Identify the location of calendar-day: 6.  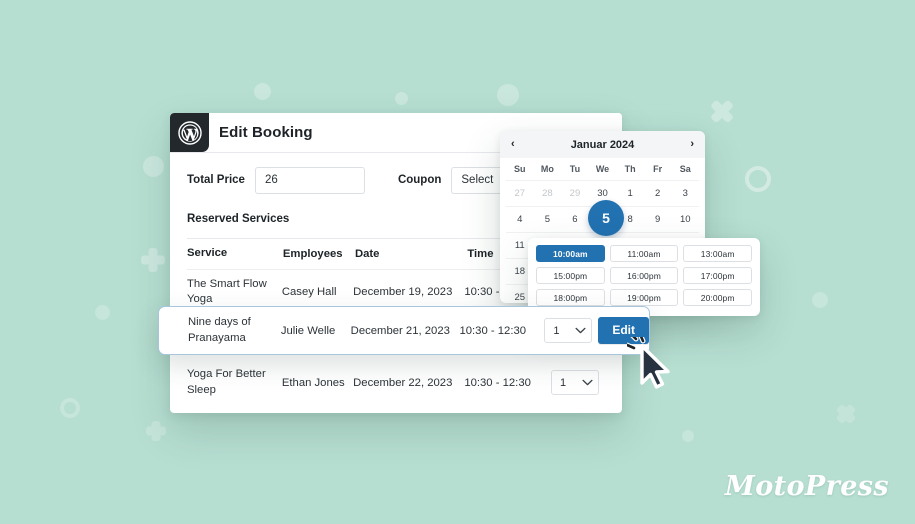
(575, 219).